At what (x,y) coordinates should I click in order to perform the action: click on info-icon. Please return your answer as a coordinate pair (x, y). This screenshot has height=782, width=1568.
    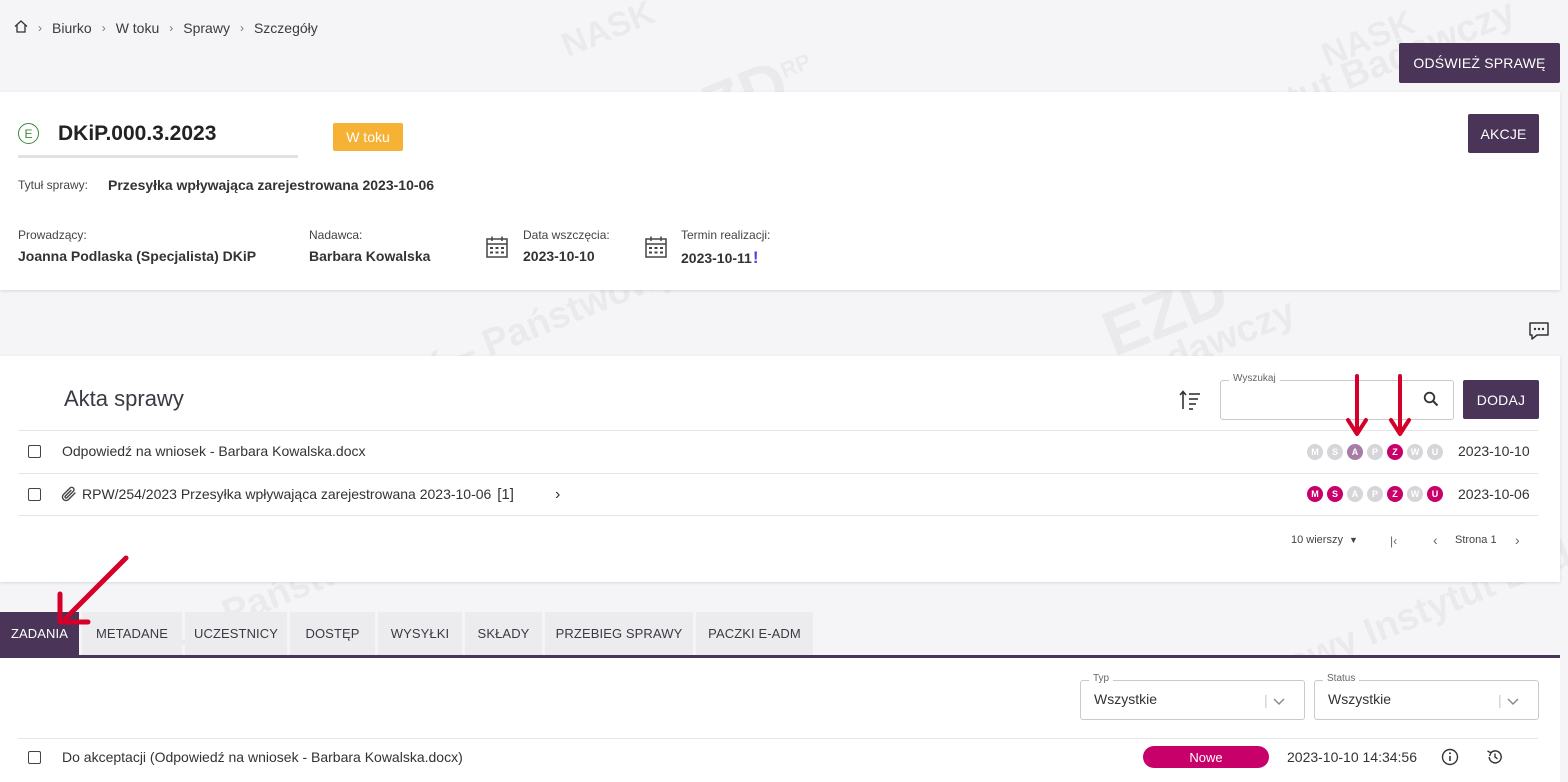
    Looking at the image, I should click on (1450, 759).